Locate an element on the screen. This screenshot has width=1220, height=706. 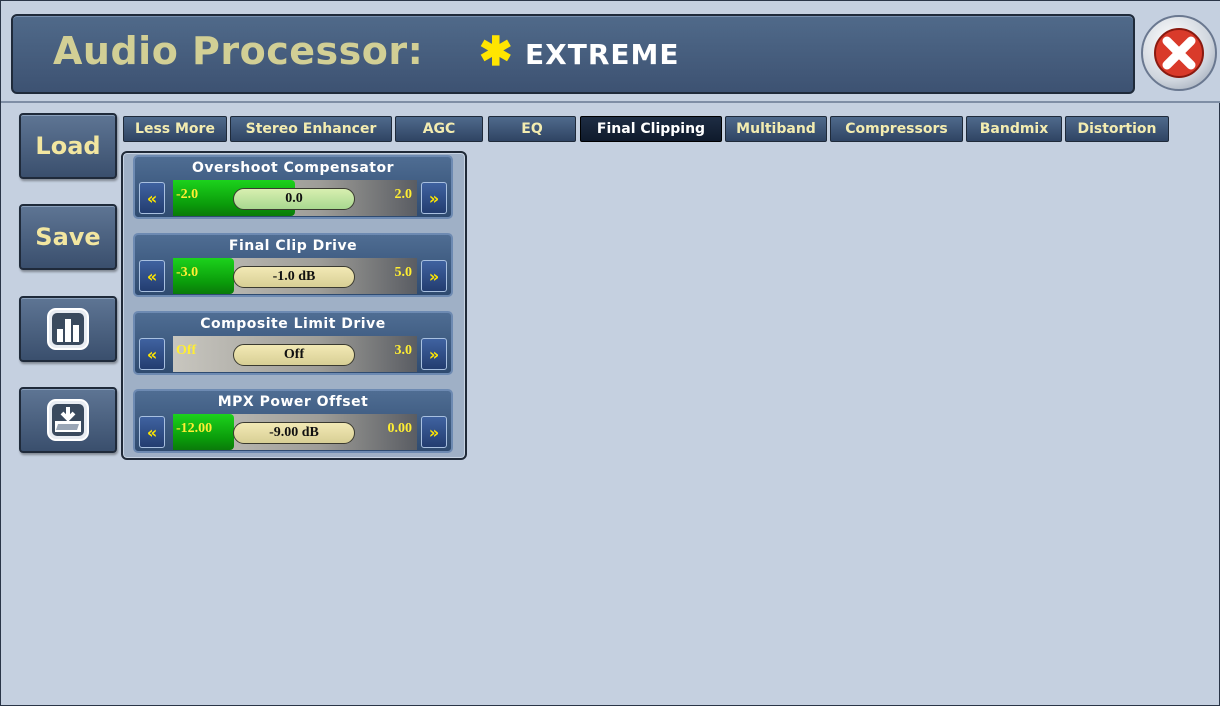
slider-max-label: 3.0 is located at coordinates (403, 350).